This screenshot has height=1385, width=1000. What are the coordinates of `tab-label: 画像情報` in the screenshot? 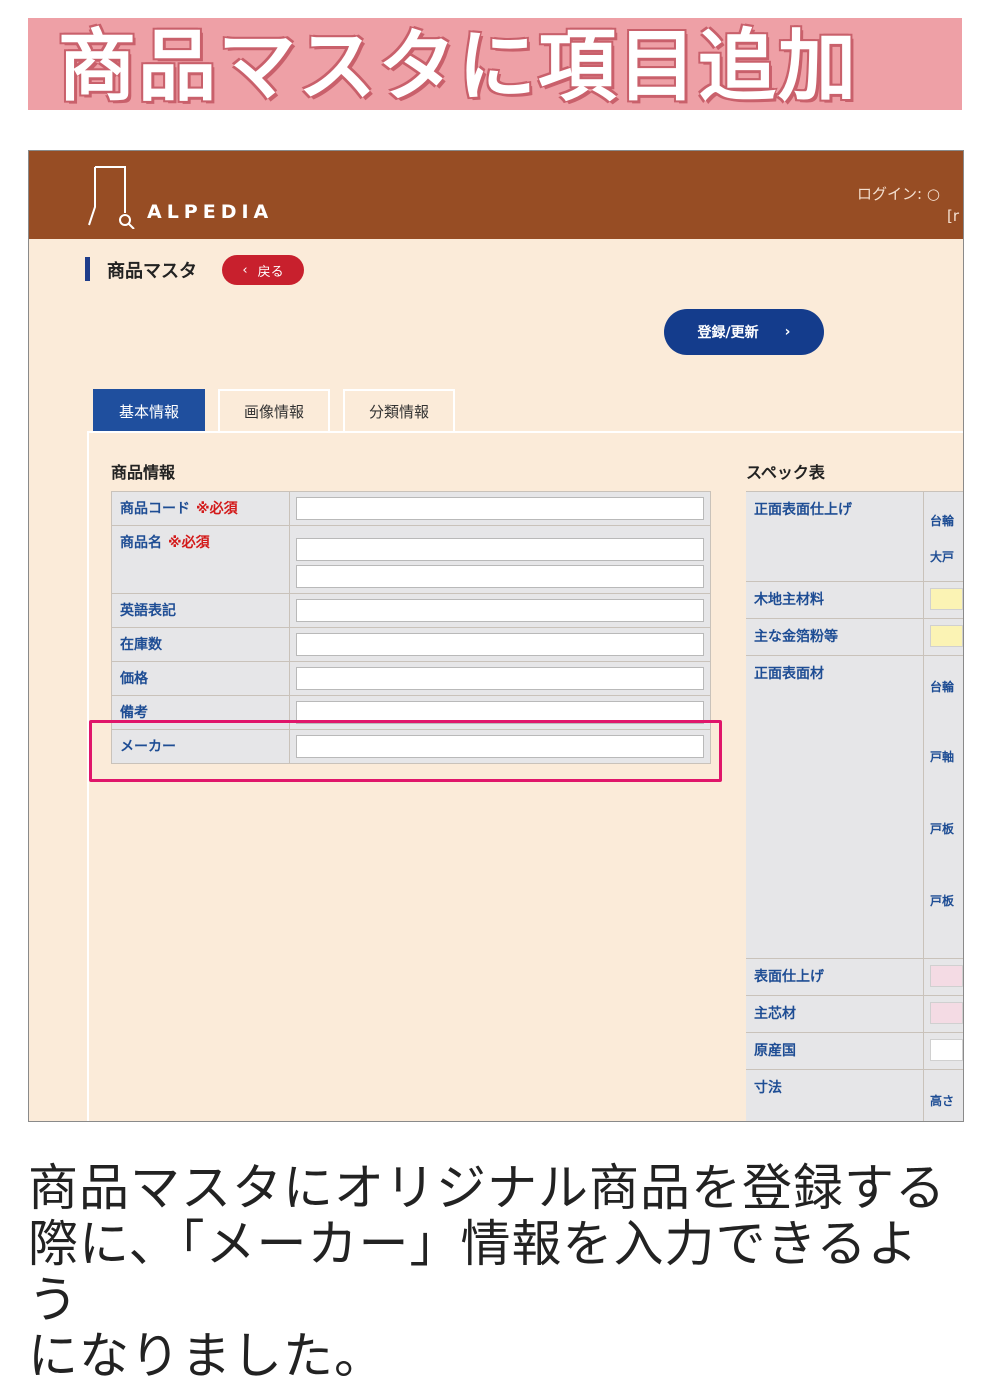 It's located at (273, 411).